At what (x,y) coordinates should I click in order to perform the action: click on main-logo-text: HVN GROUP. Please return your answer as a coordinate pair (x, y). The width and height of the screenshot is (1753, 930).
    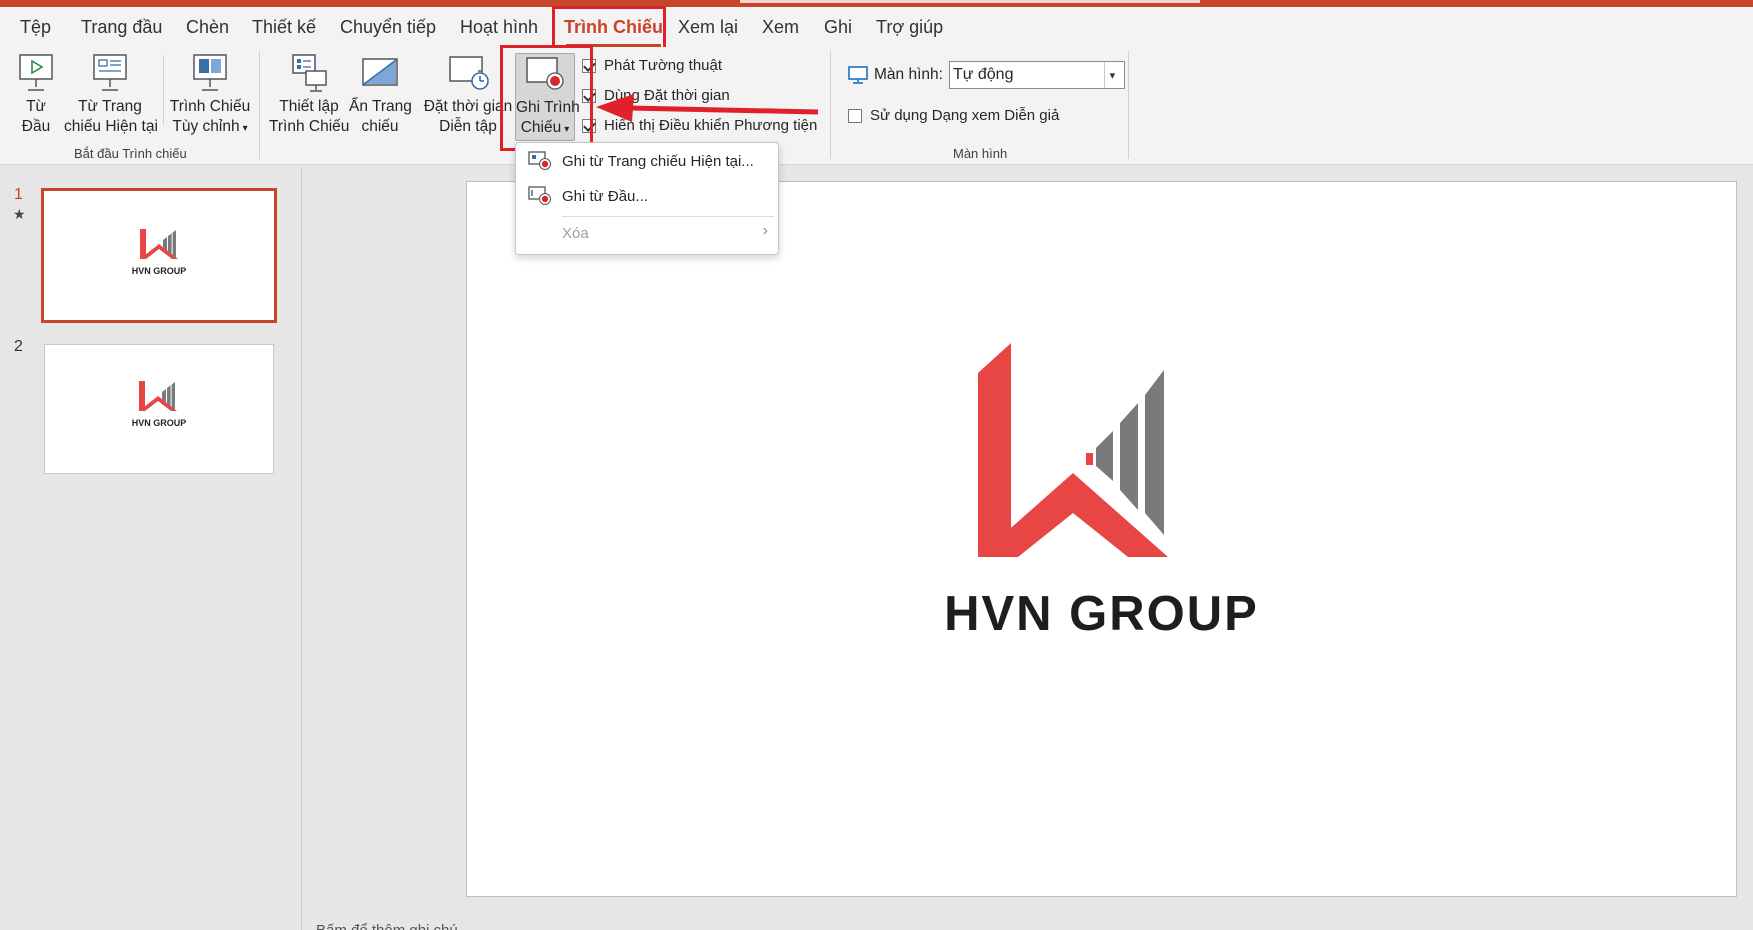
    Looking at the image, I should click on (1101, 614).